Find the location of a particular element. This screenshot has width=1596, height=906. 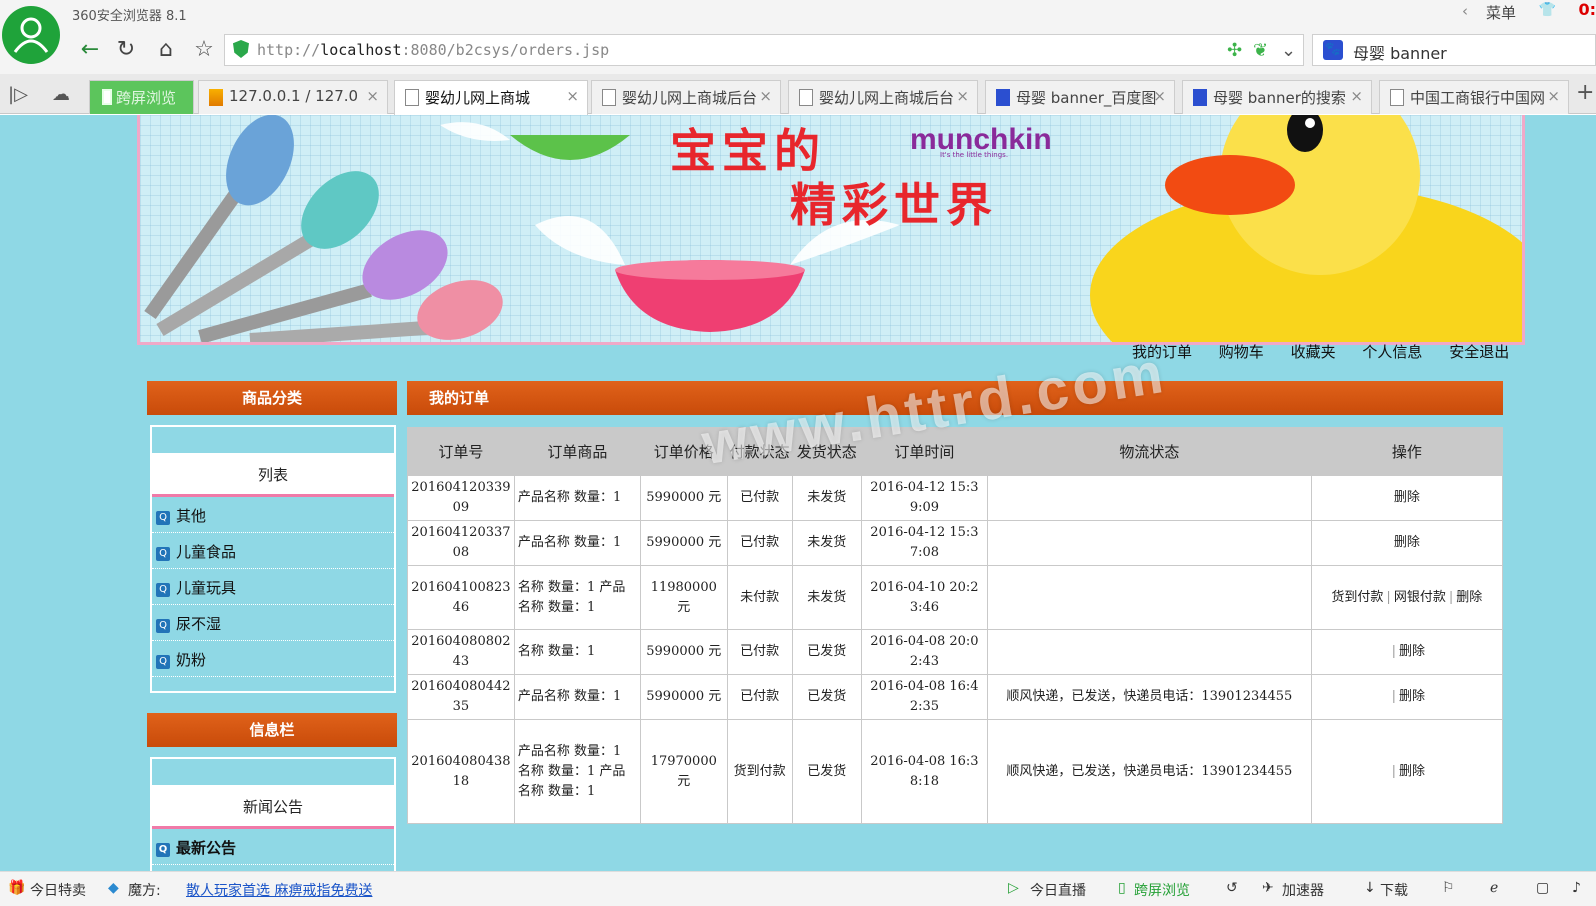

sidebar-toggle-icon: |▷ is located at coordinates (18, 94).